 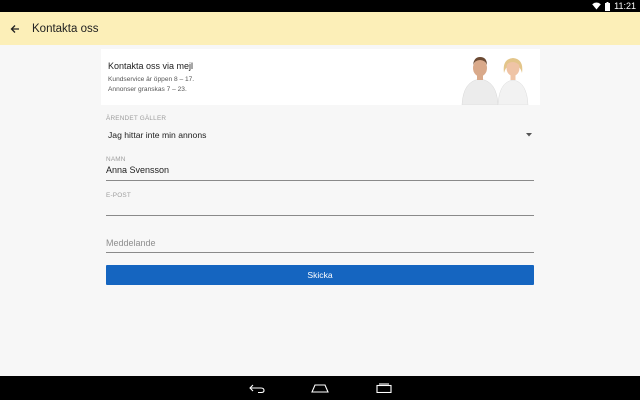 I want to click on email-label: E-POST, so click(x=118, y=195).